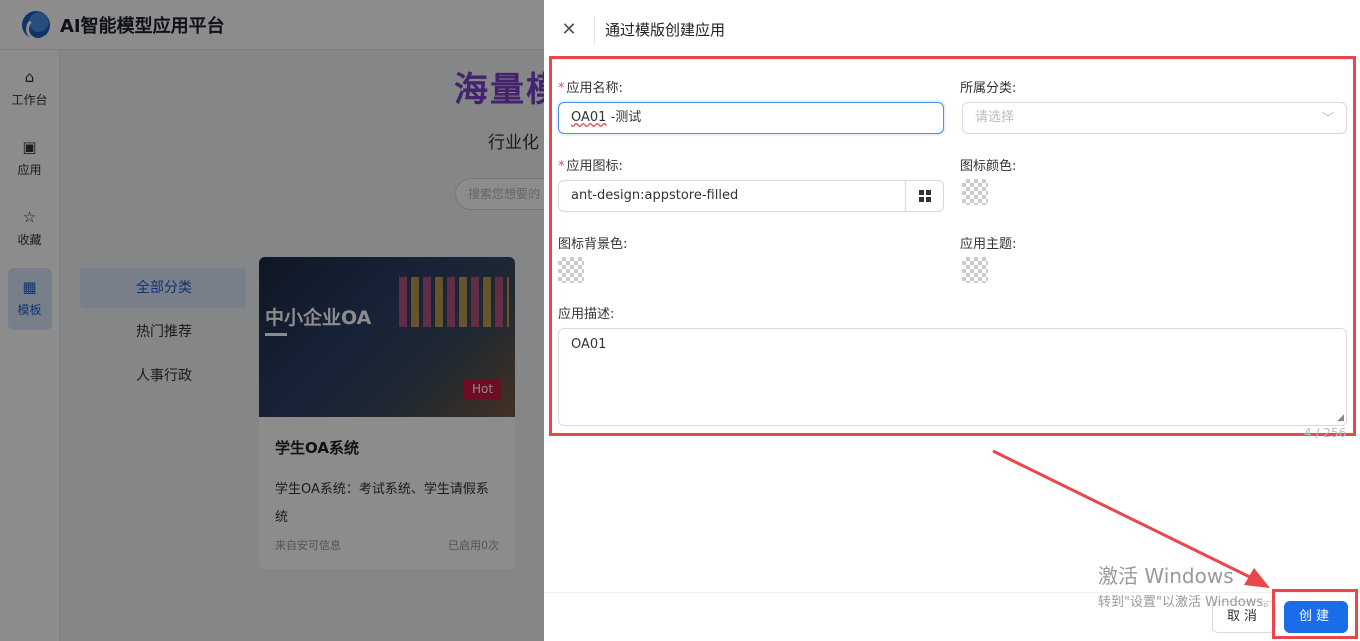 The width and height of the screenshot is (1360, 641). I want to click on description-counter: 4 / 256, so click(1325, 433).